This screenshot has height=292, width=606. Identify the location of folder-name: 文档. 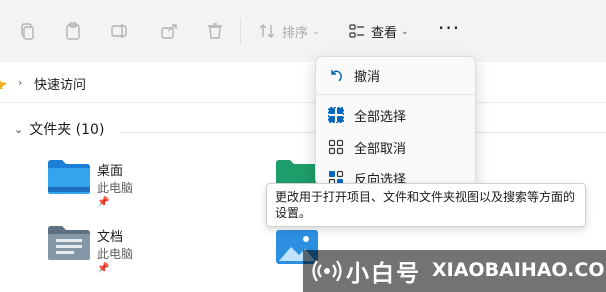
(110, 237).